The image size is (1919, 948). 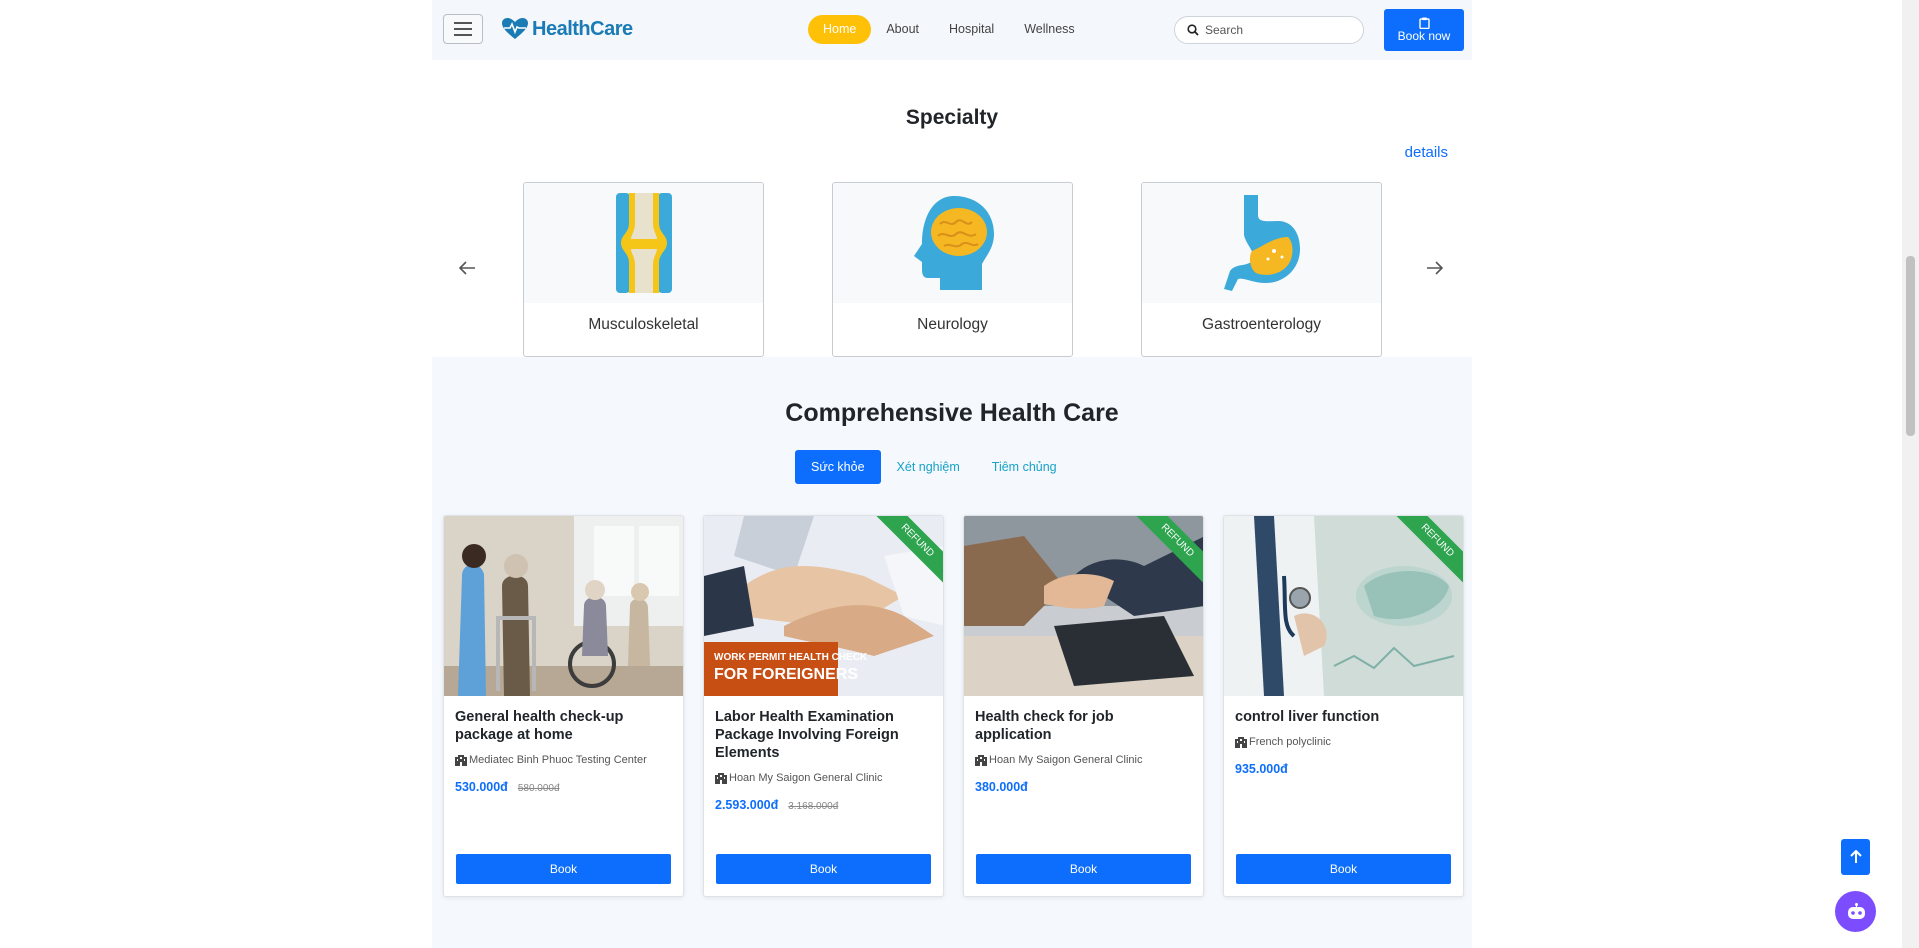 I want to click on logo: HealthCare, so click(x=567, y=29).